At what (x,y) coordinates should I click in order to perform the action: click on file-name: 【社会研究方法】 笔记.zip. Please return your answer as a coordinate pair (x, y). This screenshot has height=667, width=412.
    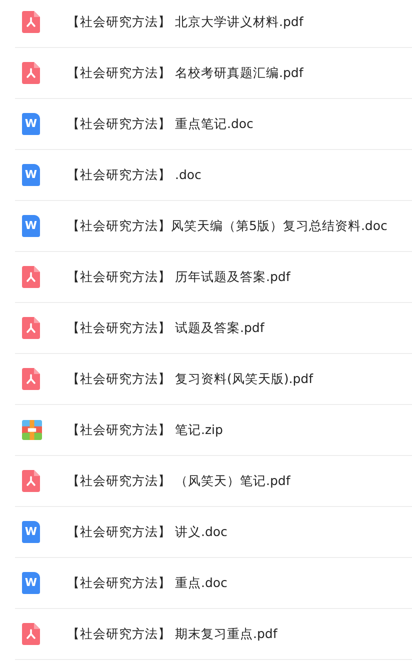
    Looking at the image, I should click on (145, 430).